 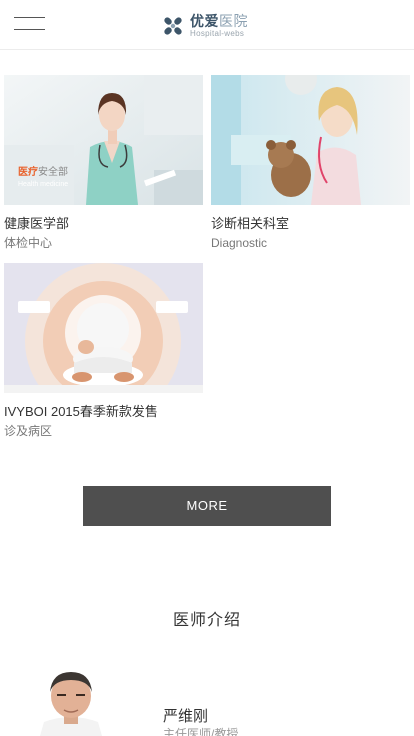 What do you see at coordinates (201, 731) in the screenshot?
I see `doctor-role: 主任医师/教授` at bounding box center [201, 731].